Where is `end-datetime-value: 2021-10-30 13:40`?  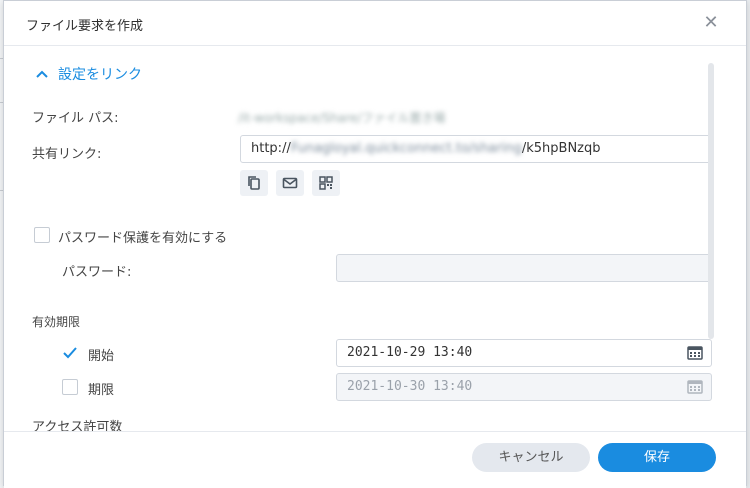
end-datetime-value: 2021-10-30 13:40 is located at coordinates (410, 386).